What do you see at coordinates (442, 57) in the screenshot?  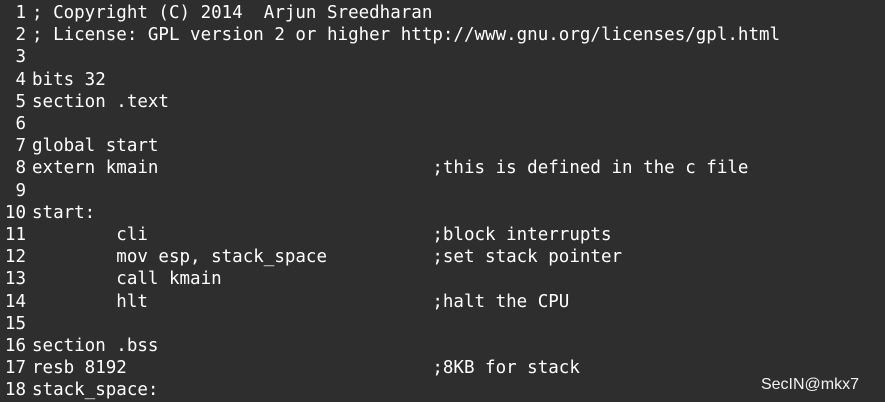 I see `code-line: 3` at bounding box center [442, 57].